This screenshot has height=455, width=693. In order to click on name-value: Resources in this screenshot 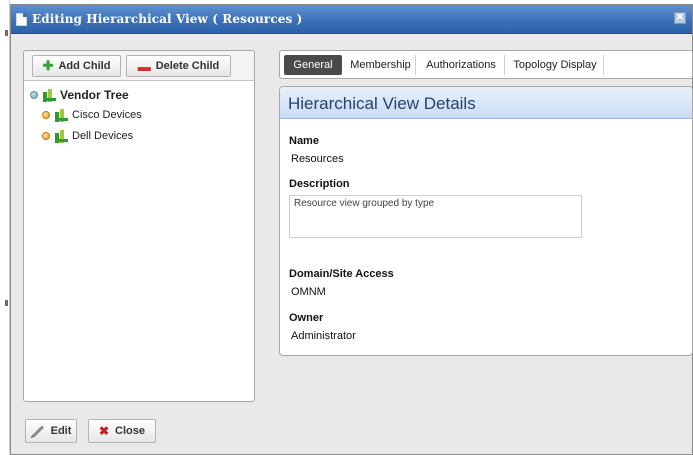, I will do `click(317, 159)`.